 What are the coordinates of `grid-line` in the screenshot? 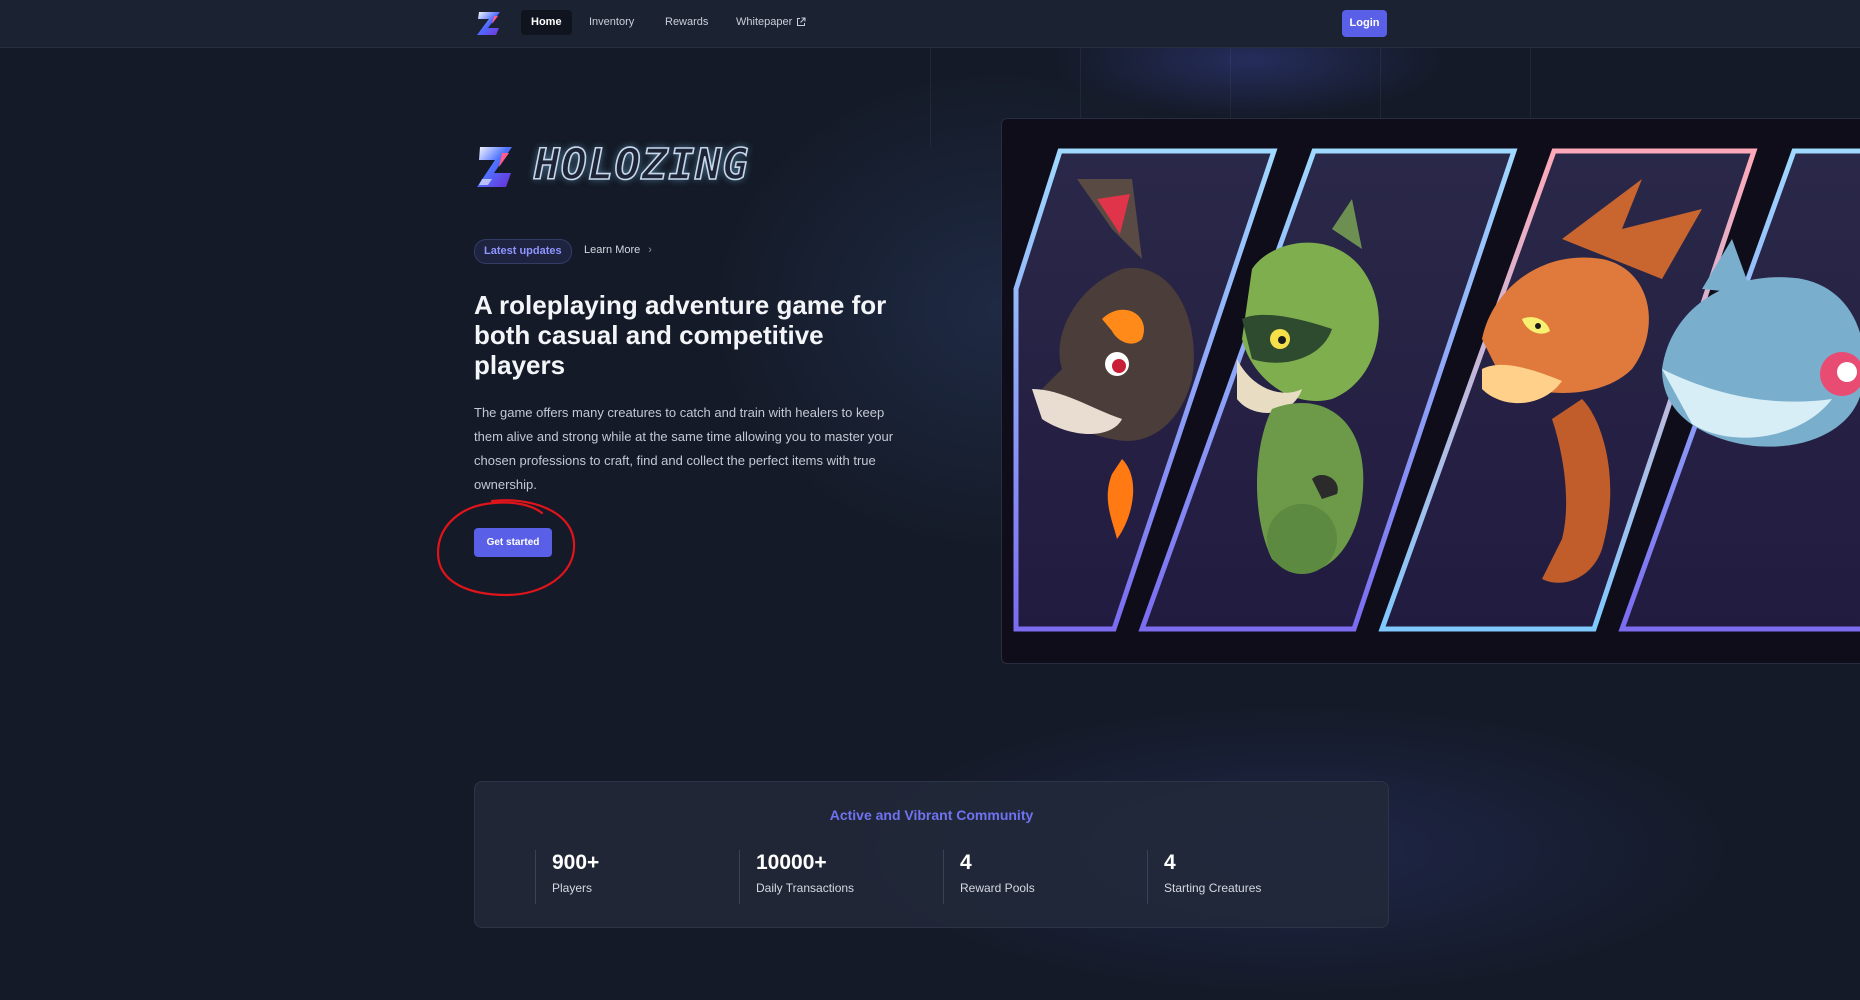 It's located at (930, 97).